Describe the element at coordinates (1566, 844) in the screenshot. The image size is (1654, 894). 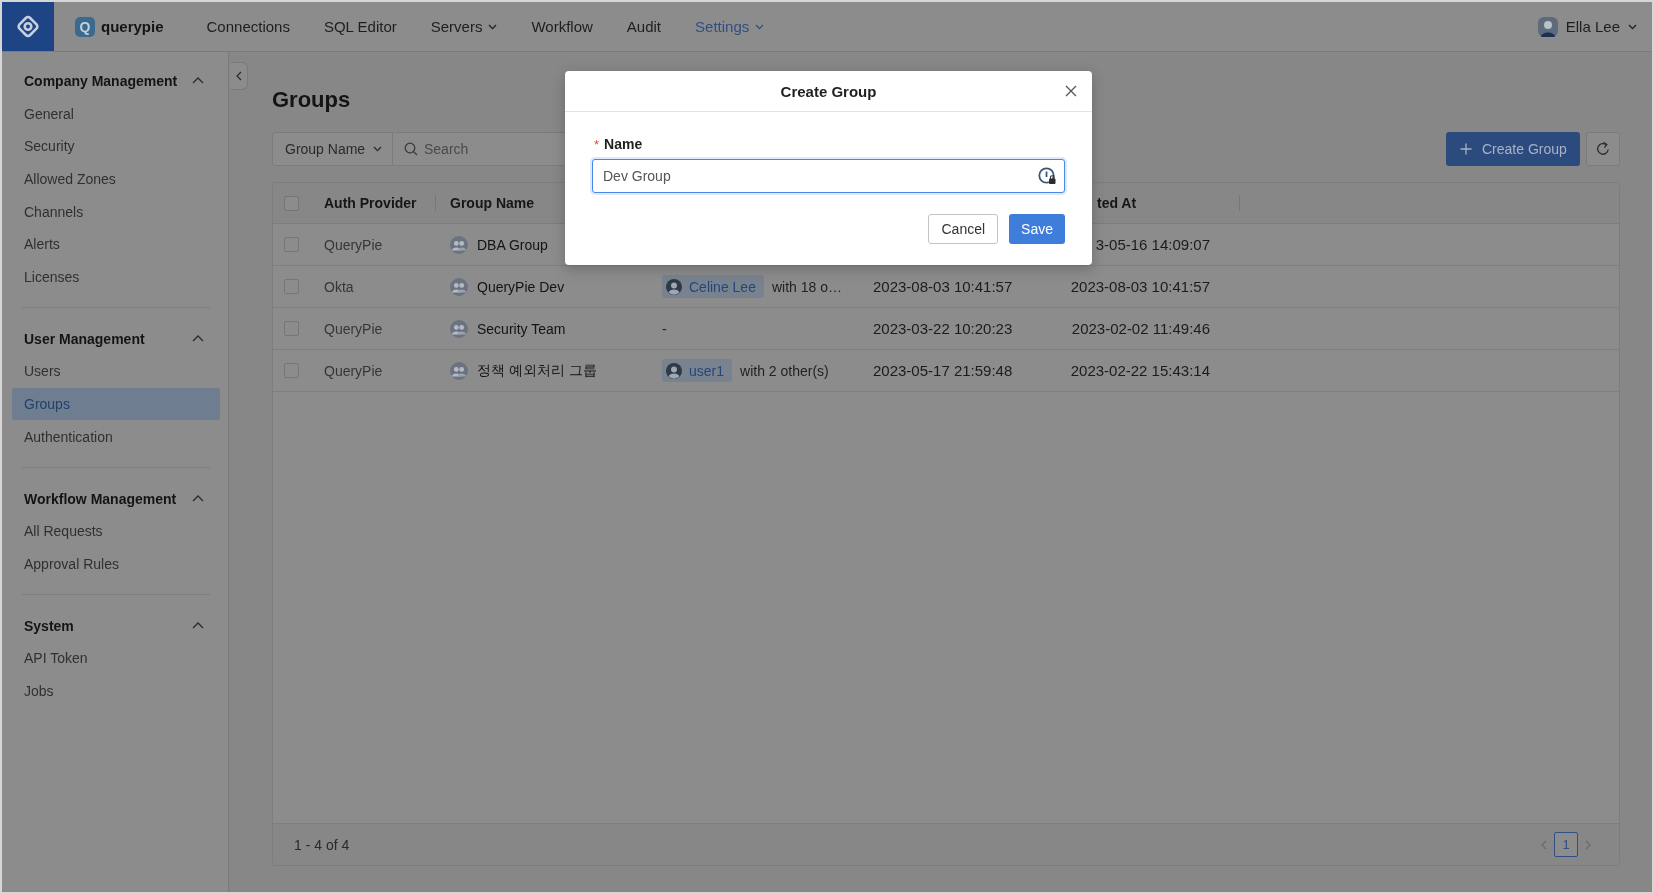
I see `page-button: 1` at that location.